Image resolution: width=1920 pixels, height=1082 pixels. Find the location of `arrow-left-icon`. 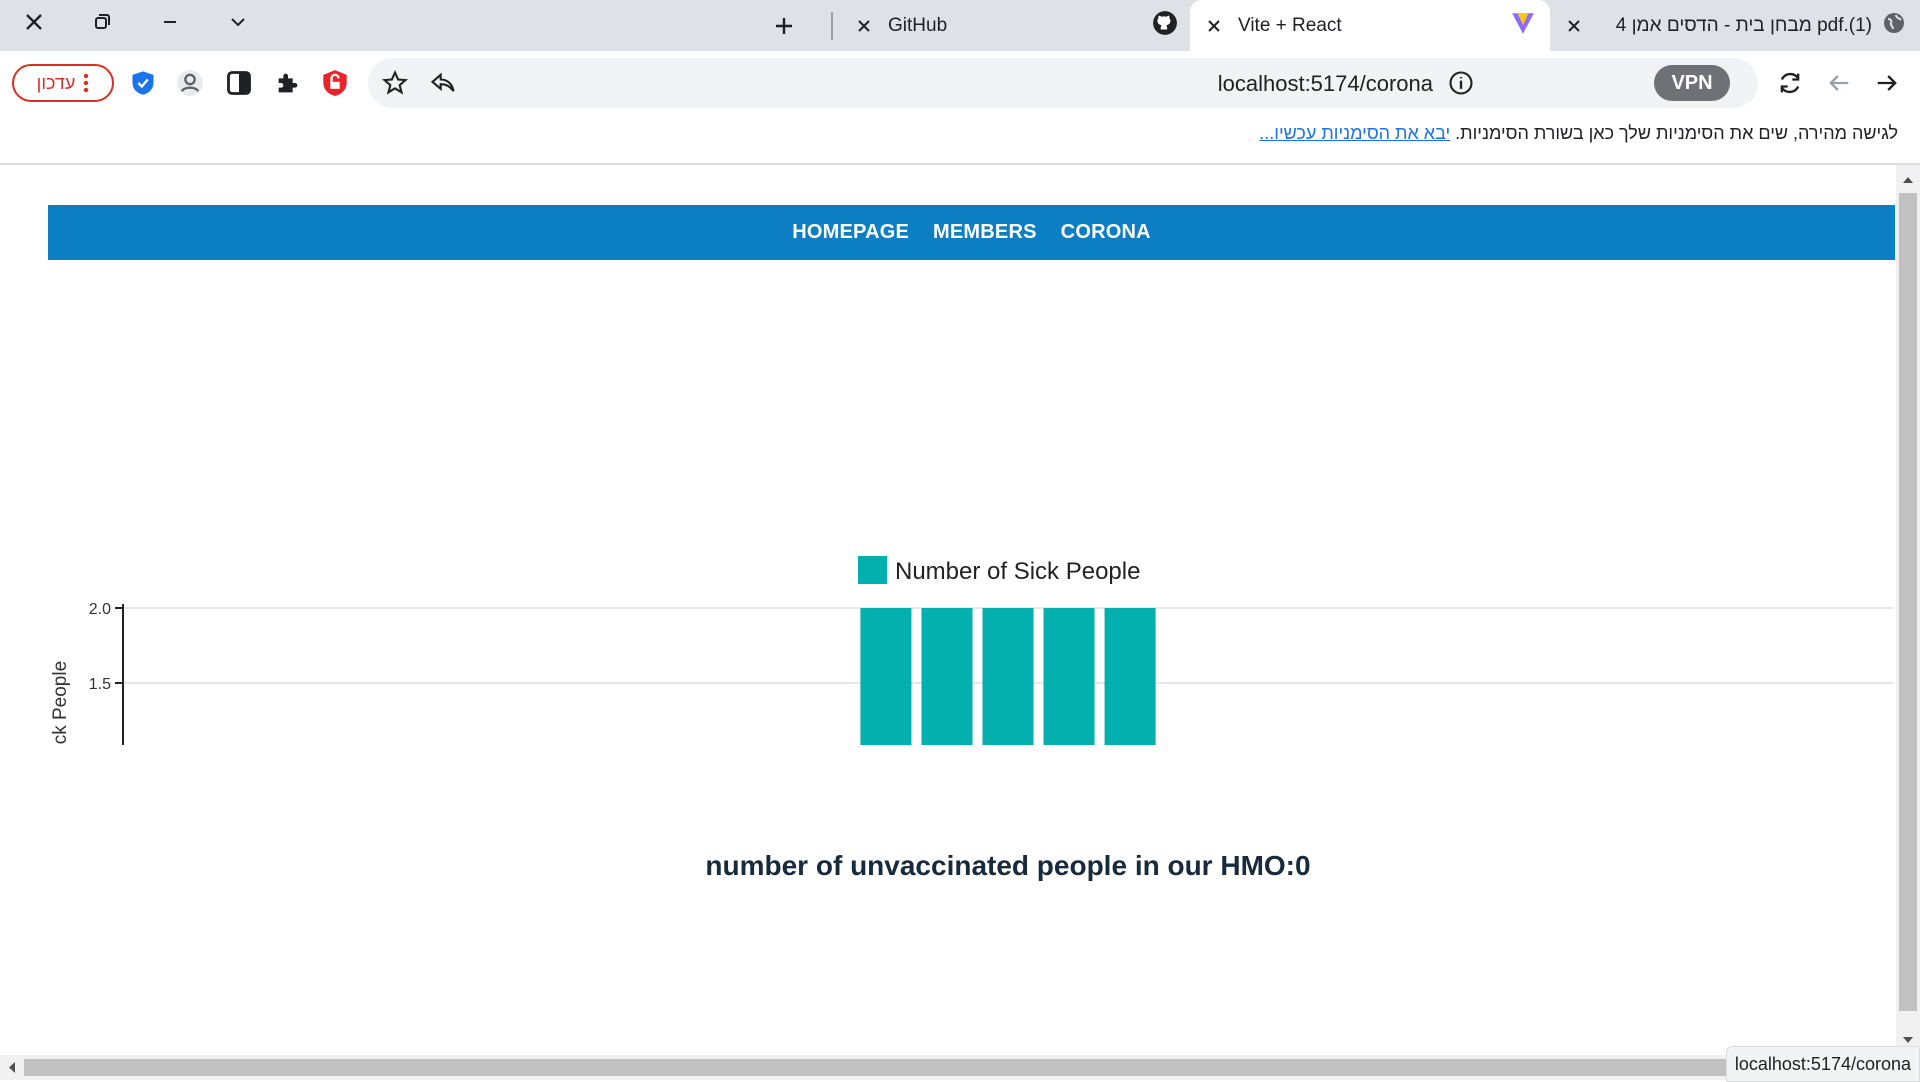

arrow-left-icon is located at coordinates (1839, 83).